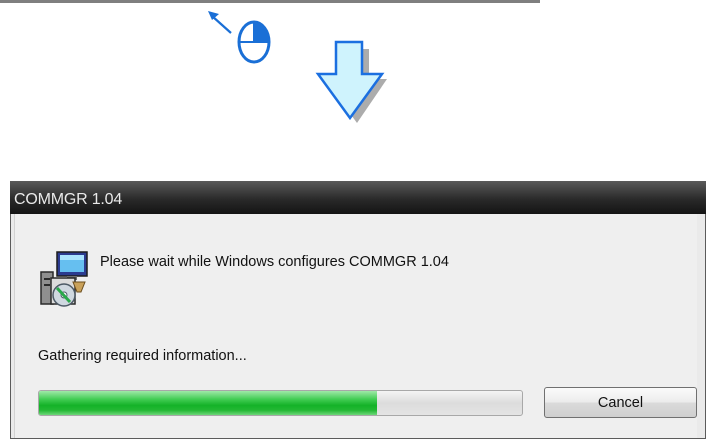 Image resolution: width=706 pixels, height=439 pixels. What do you see at coordinates (358, 197) in the screenshot?
I see `titlebar: COMMGR 1.04` at bounding box center [358, 197].